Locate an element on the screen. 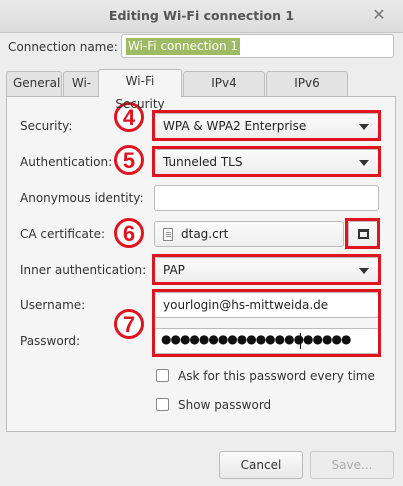 The height and width of the screenshot is (486, 403). highlight-inner-authentication is located at coordinates (266, 269).